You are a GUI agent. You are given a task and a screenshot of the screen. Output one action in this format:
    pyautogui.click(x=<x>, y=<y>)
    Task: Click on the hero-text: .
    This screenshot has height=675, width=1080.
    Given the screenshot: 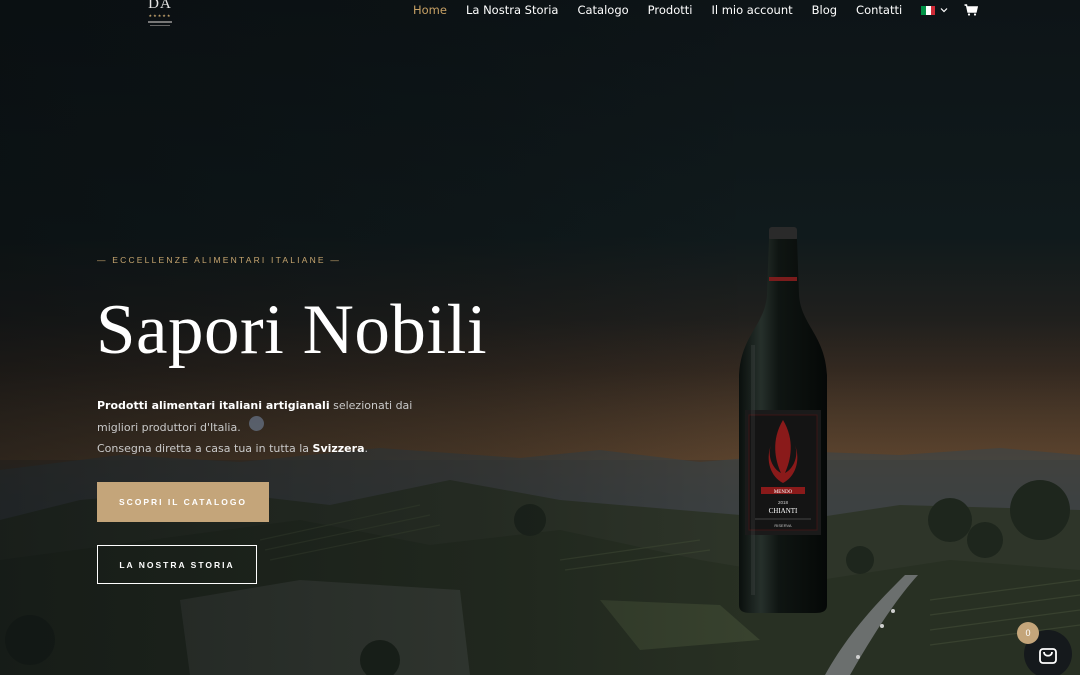 What is the action you would take?
    pyautogui.click(x=366, y=448)
    